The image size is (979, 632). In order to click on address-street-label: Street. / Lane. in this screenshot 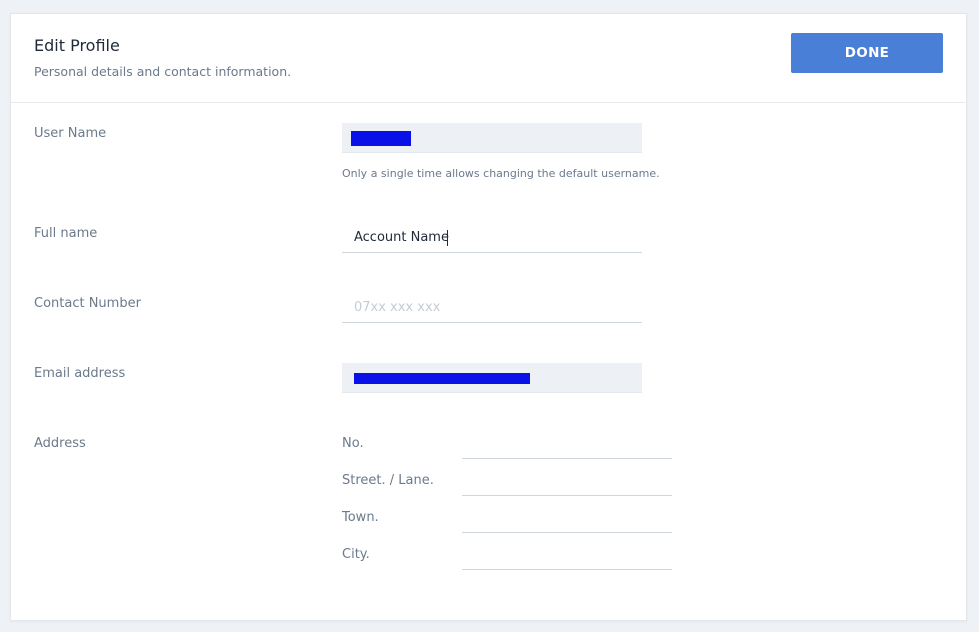, I will do `click(388, 480)`.